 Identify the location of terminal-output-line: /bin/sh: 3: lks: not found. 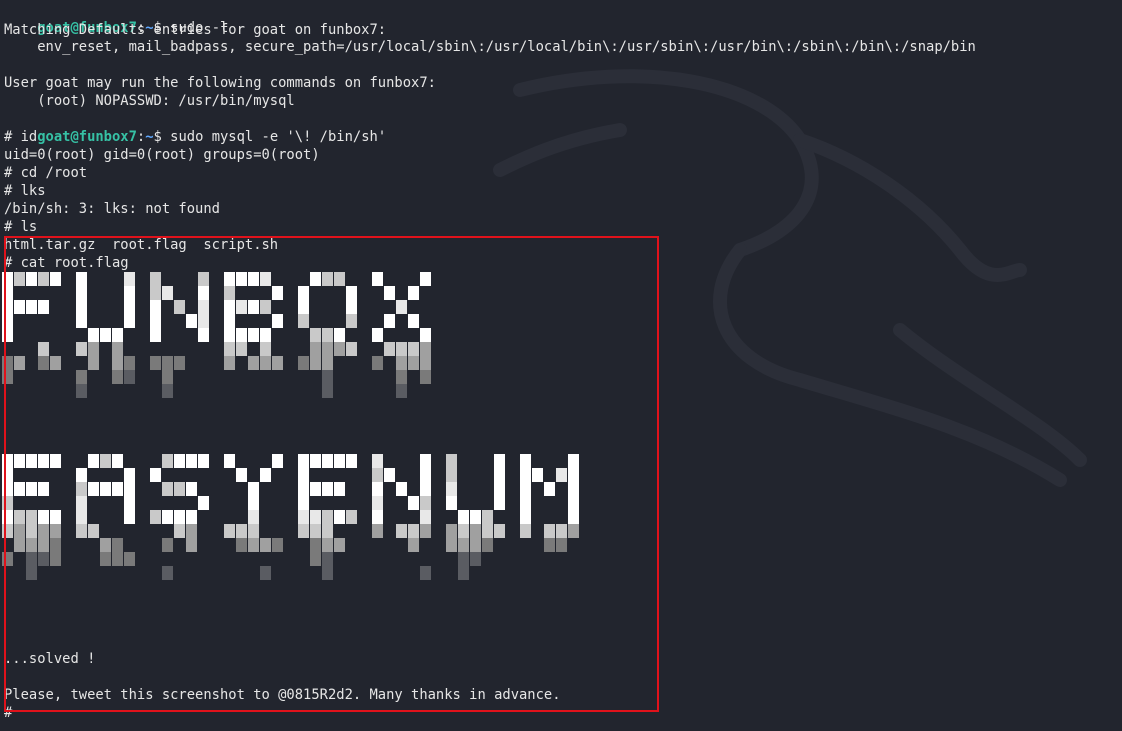
(112, 209).